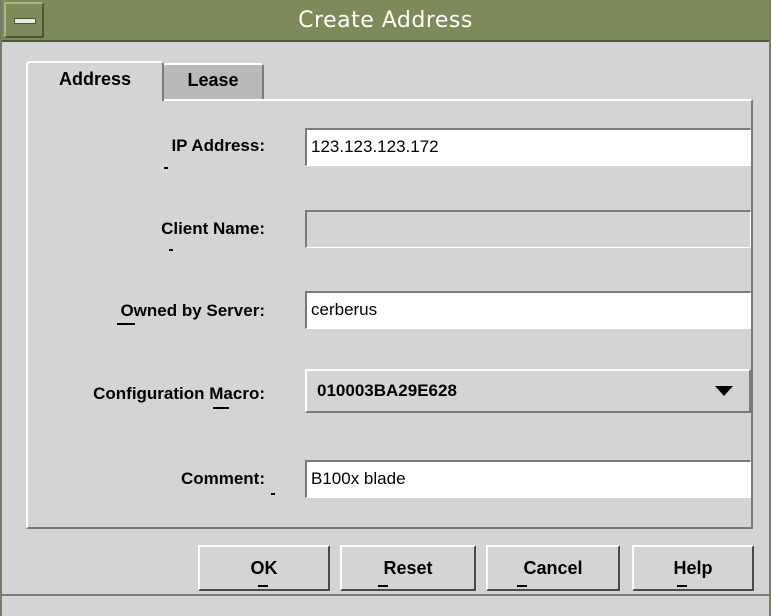  I want to click on owned-by-server-label: Owned by Server:, so click(192, 310).